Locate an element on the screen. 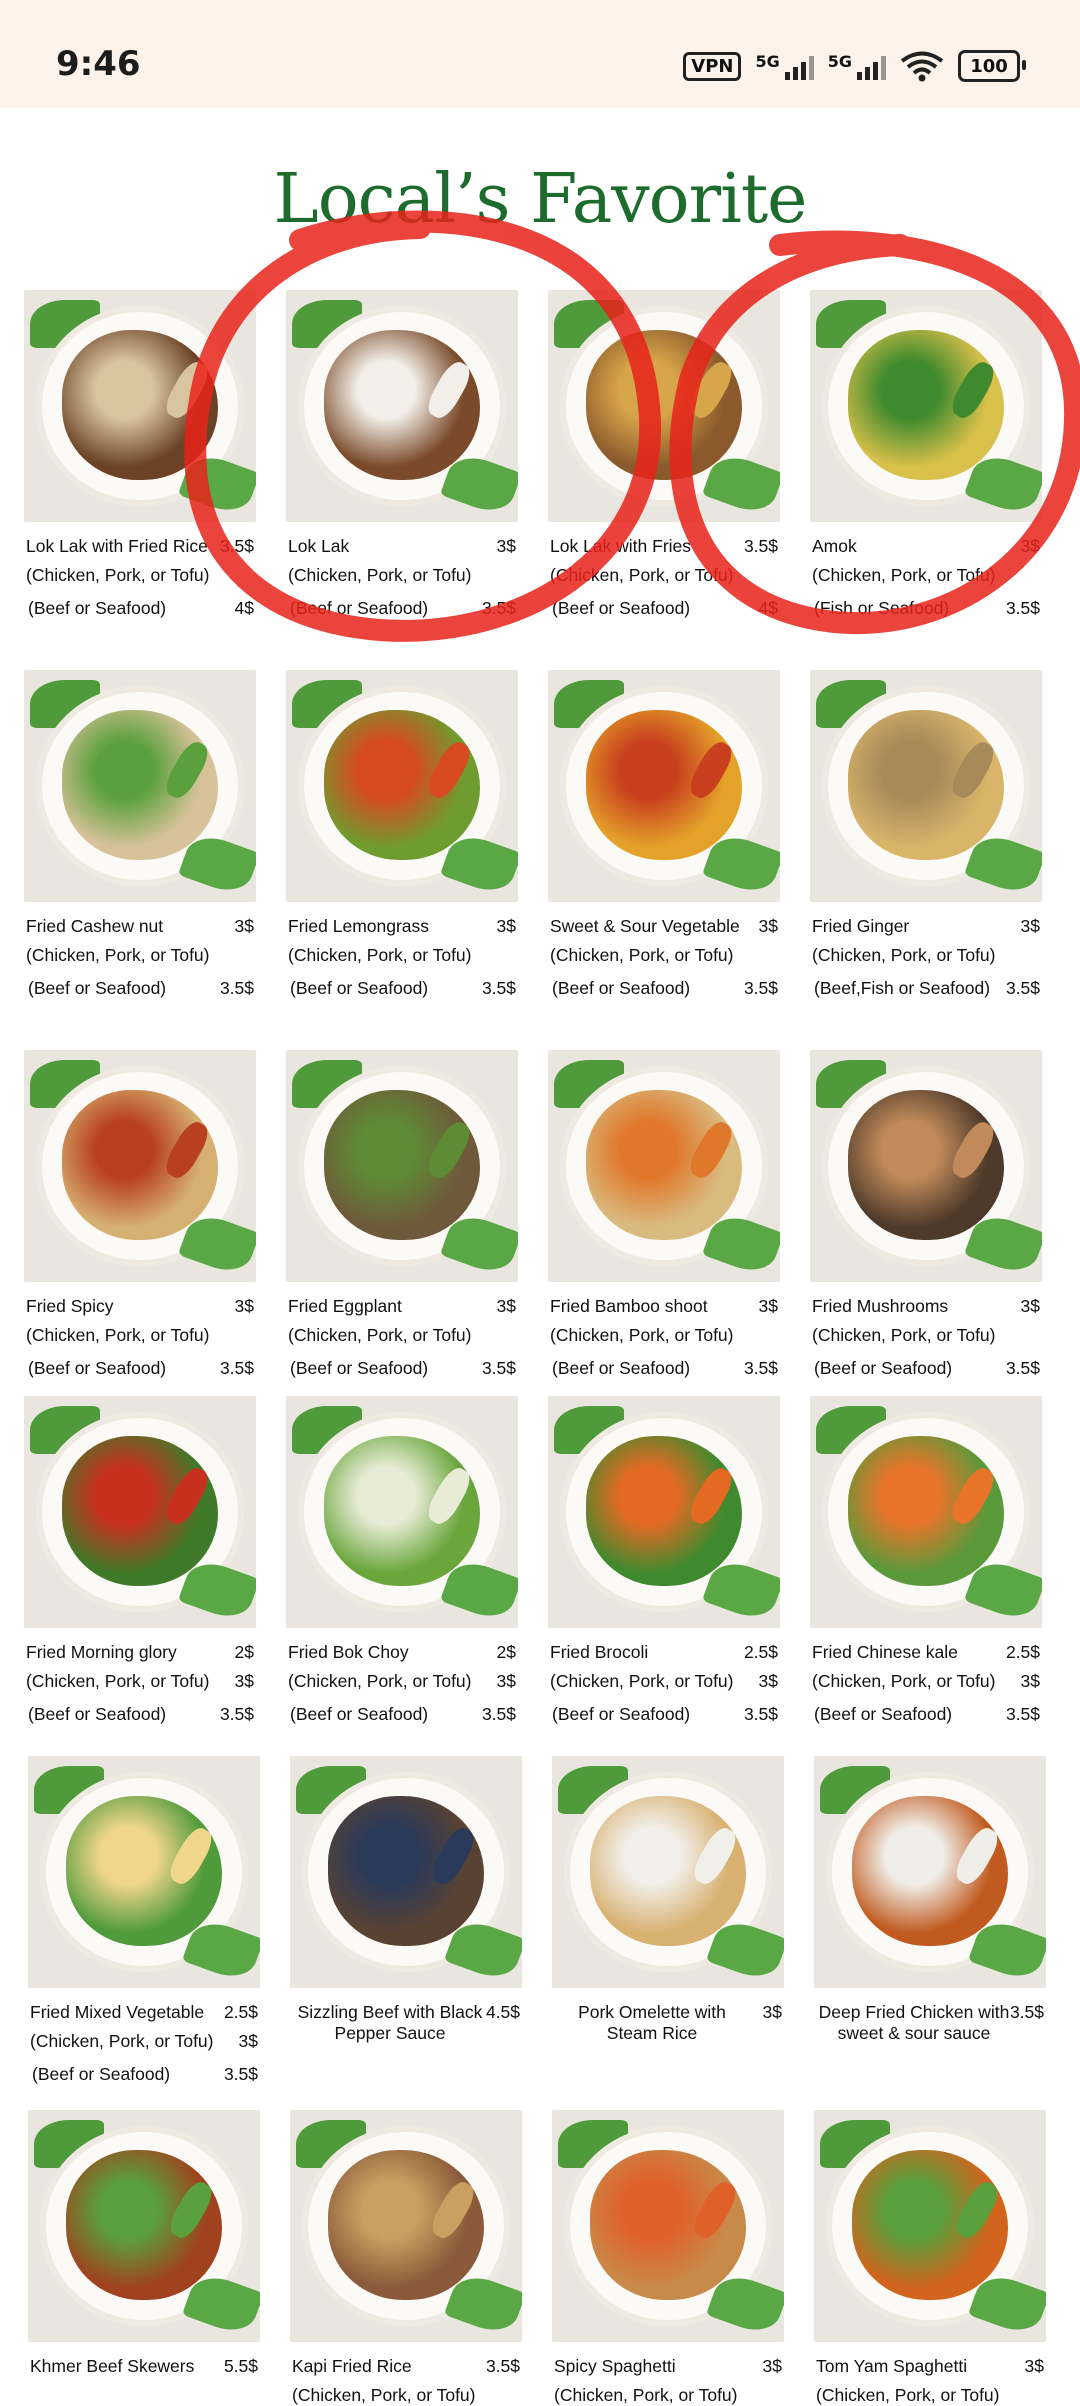 This screenshot has width=1080, height=2406. status-time: 9:46 is located at coordinates (98, 64).